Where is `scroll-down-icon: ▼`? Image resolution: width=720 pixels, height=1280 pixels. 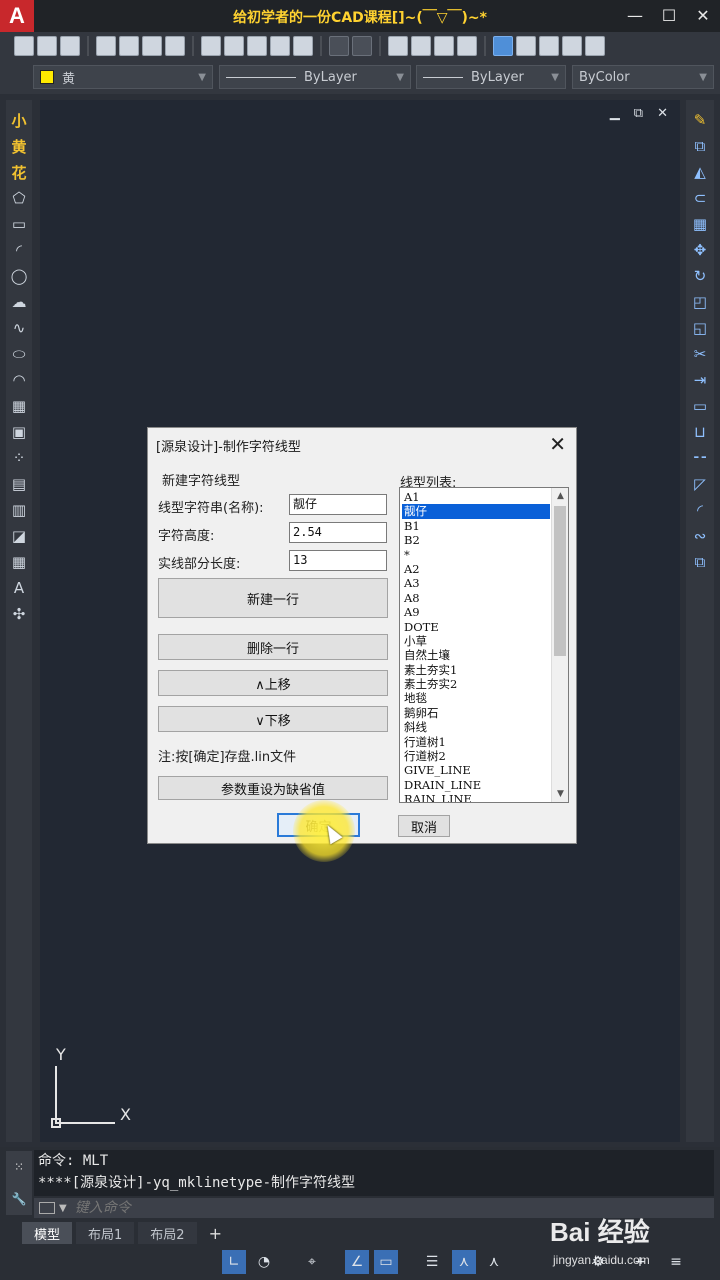 scroll-down-icon: ▼ is located at coordinates (560, 794).